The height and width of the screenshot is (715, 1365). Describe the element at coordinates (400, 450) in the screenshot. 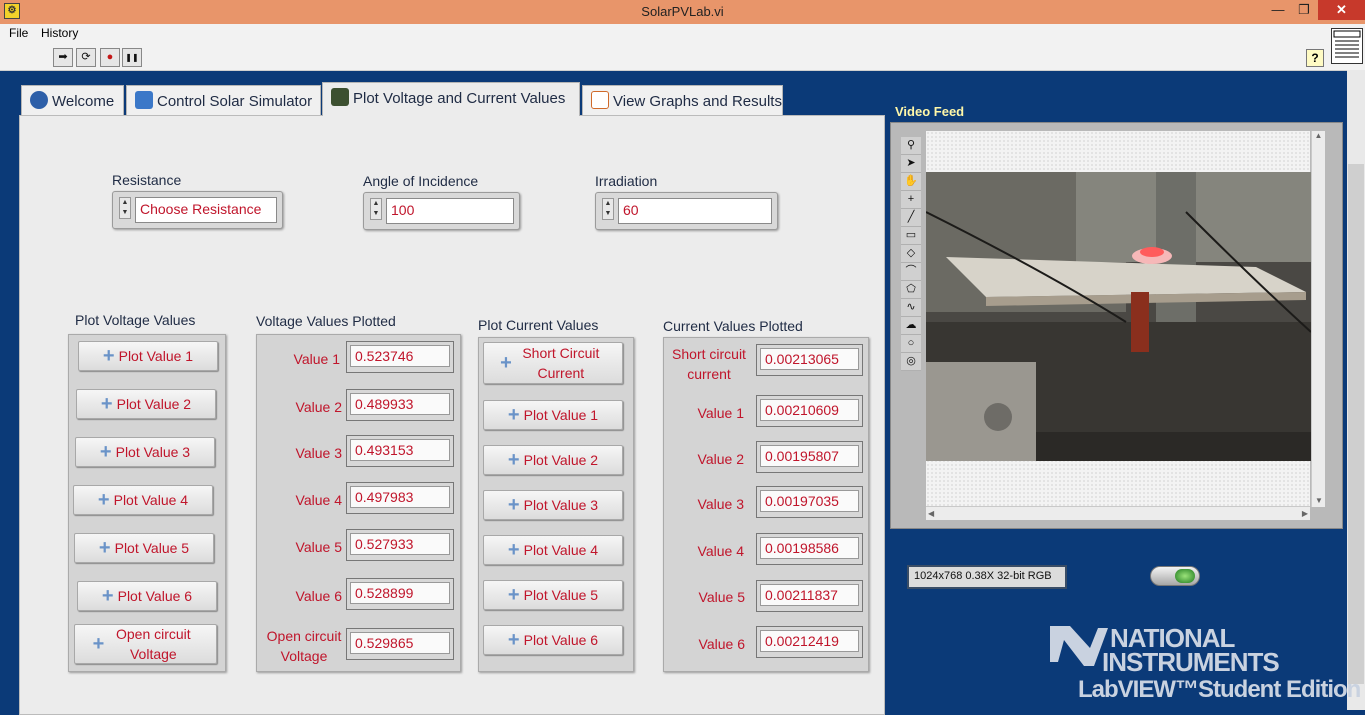

I see `voltage-value-3: 0.493153` at that location.